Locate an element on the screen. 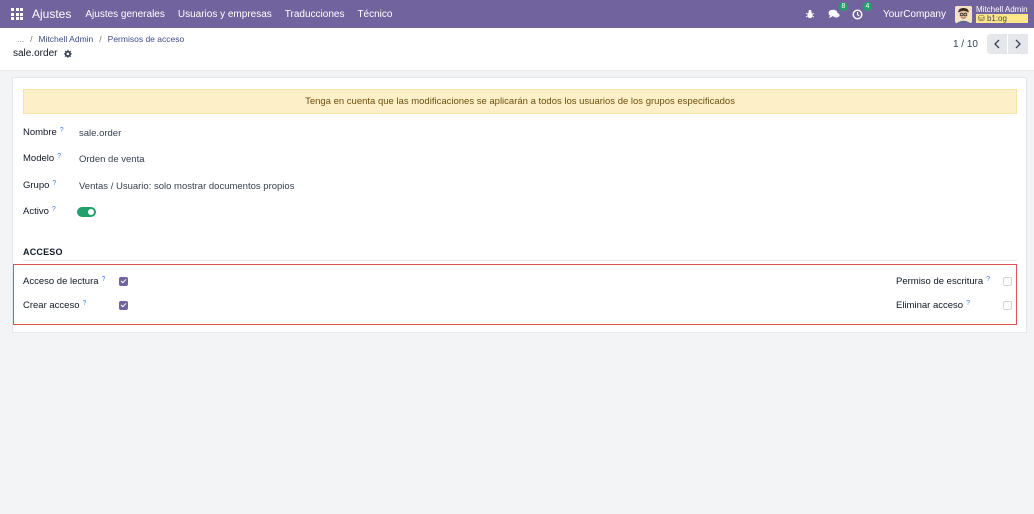  create-access-checkbox is located at coordinates (123, 305).